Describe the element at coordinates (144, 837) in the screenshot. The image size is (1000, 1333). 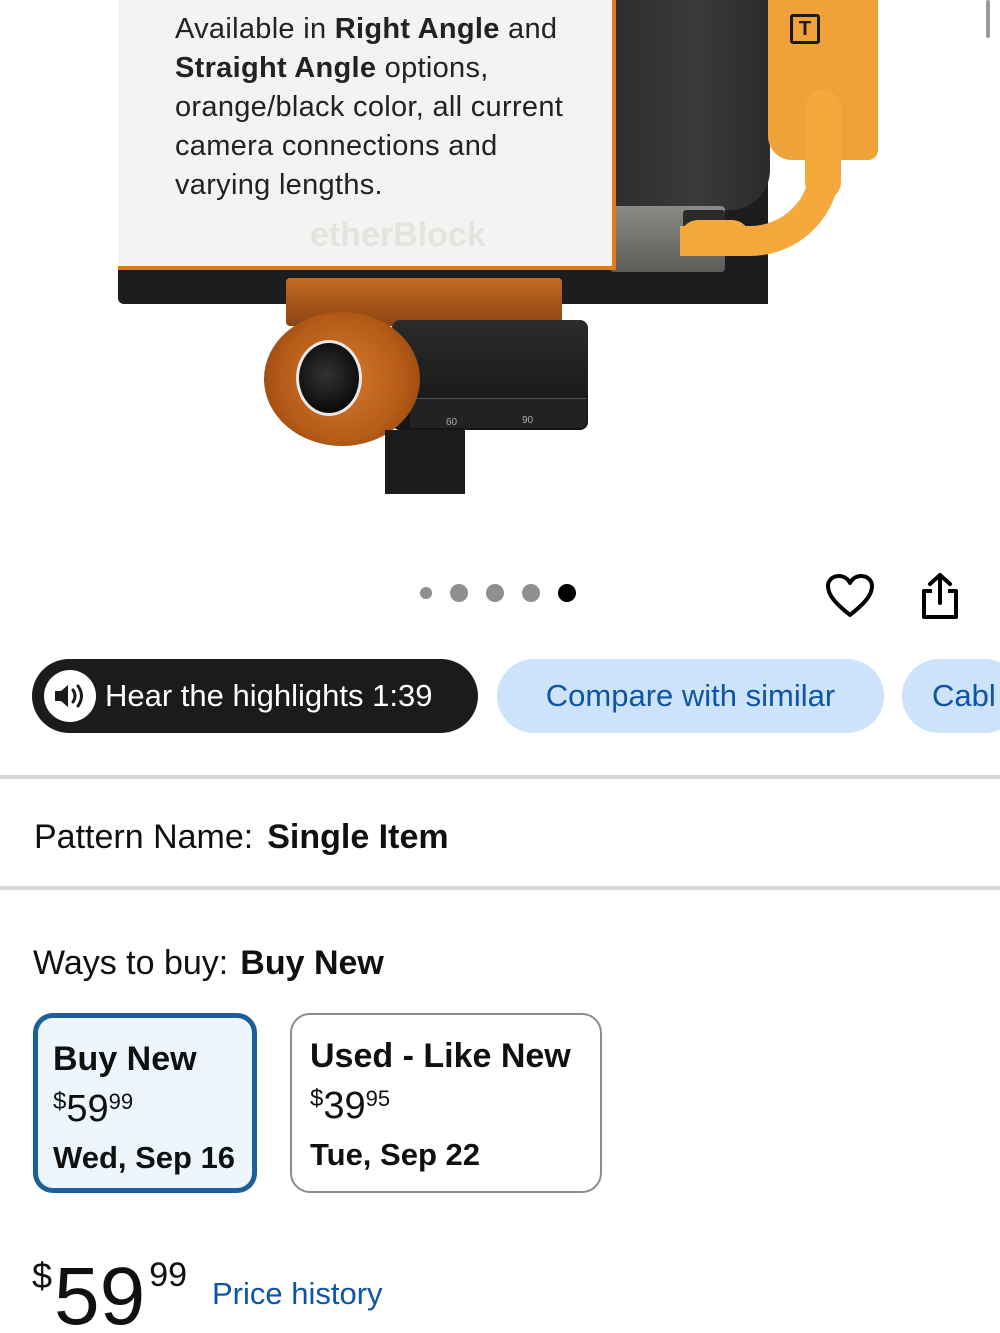
I see `pattern-label: Pattern Name:` at that location.